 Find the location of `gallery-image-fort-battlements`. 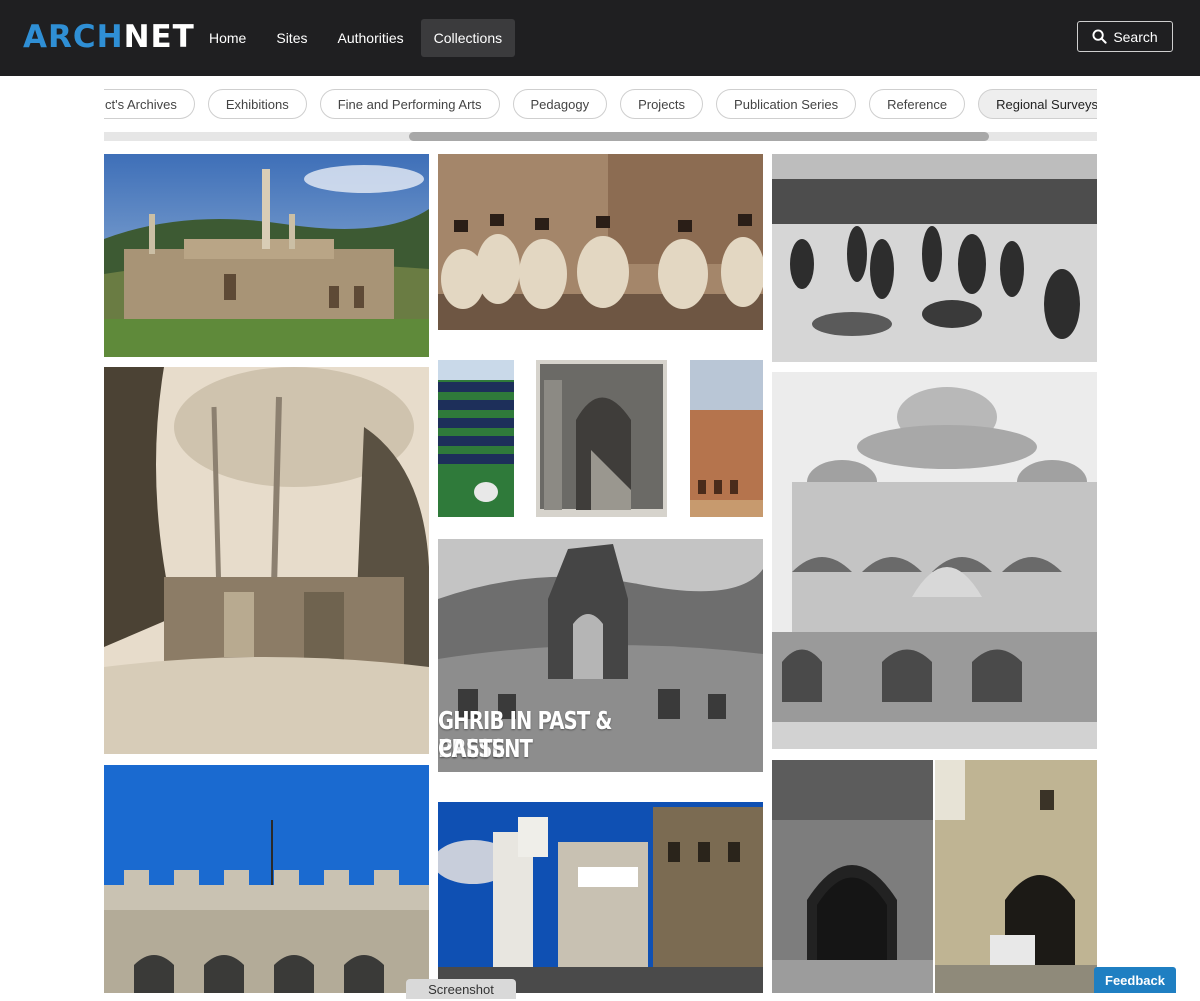

gallery-image-fort-battlements is located at coordinates (266, 879).